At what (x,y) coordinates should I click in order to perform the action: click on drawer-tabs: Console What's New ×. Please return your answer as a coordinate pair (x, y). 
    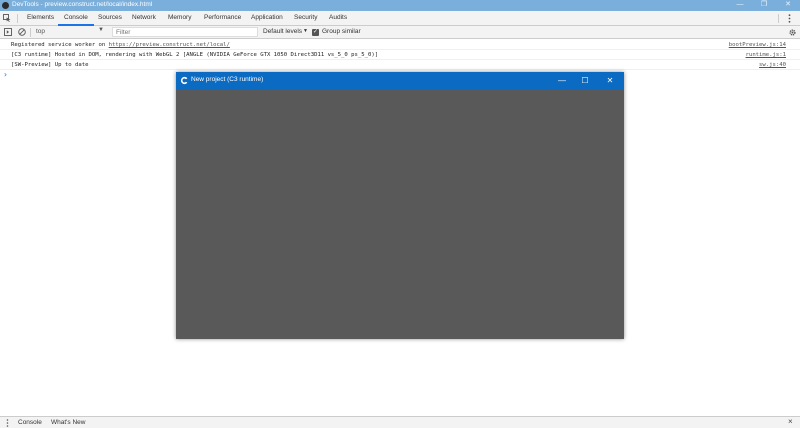
    Looking at the image, I should click on (400, 422).